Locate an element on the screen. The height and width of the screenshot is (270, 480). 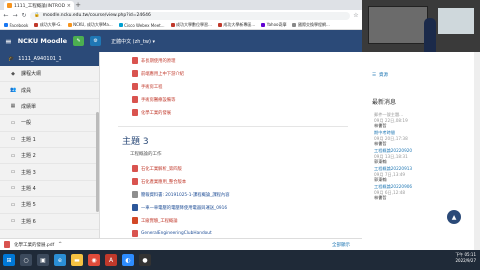
topic-summary: 工程概論的工作 is located at coordinates (146, 154).